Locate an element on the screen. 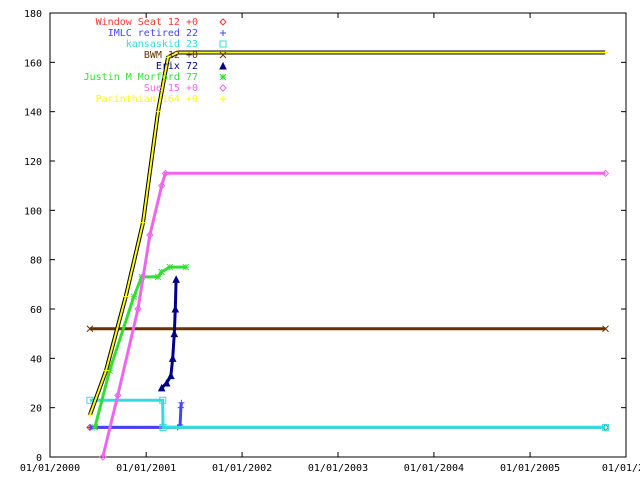 This screenshot has width=640, height=480. legend-label: Justin M Morford 77 is located at coordinates (141, 77).